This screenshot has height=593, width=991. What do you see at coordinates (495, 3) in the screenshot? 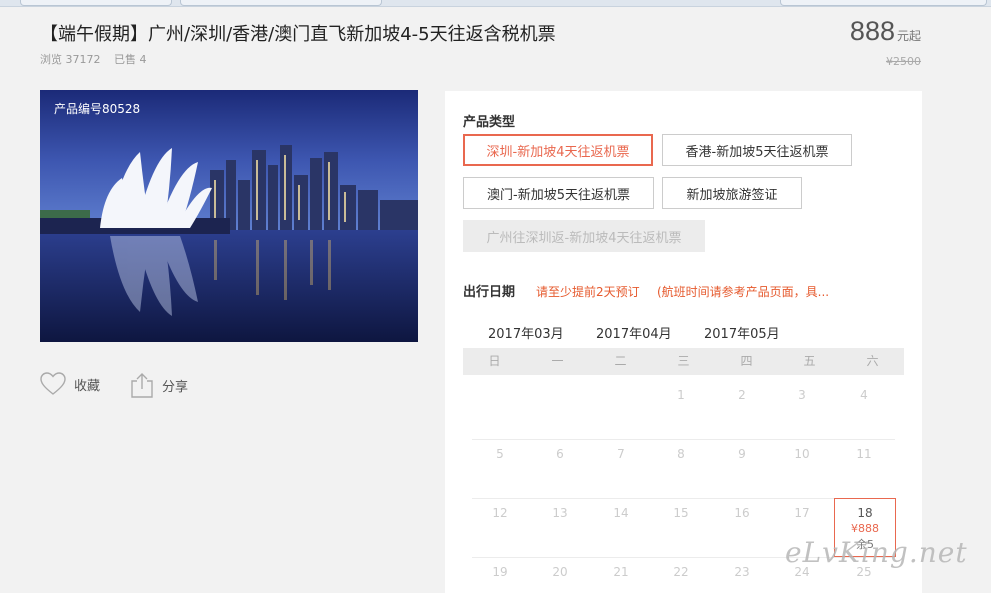
I see `browser-top-strip` at bounding box center [495, 3].